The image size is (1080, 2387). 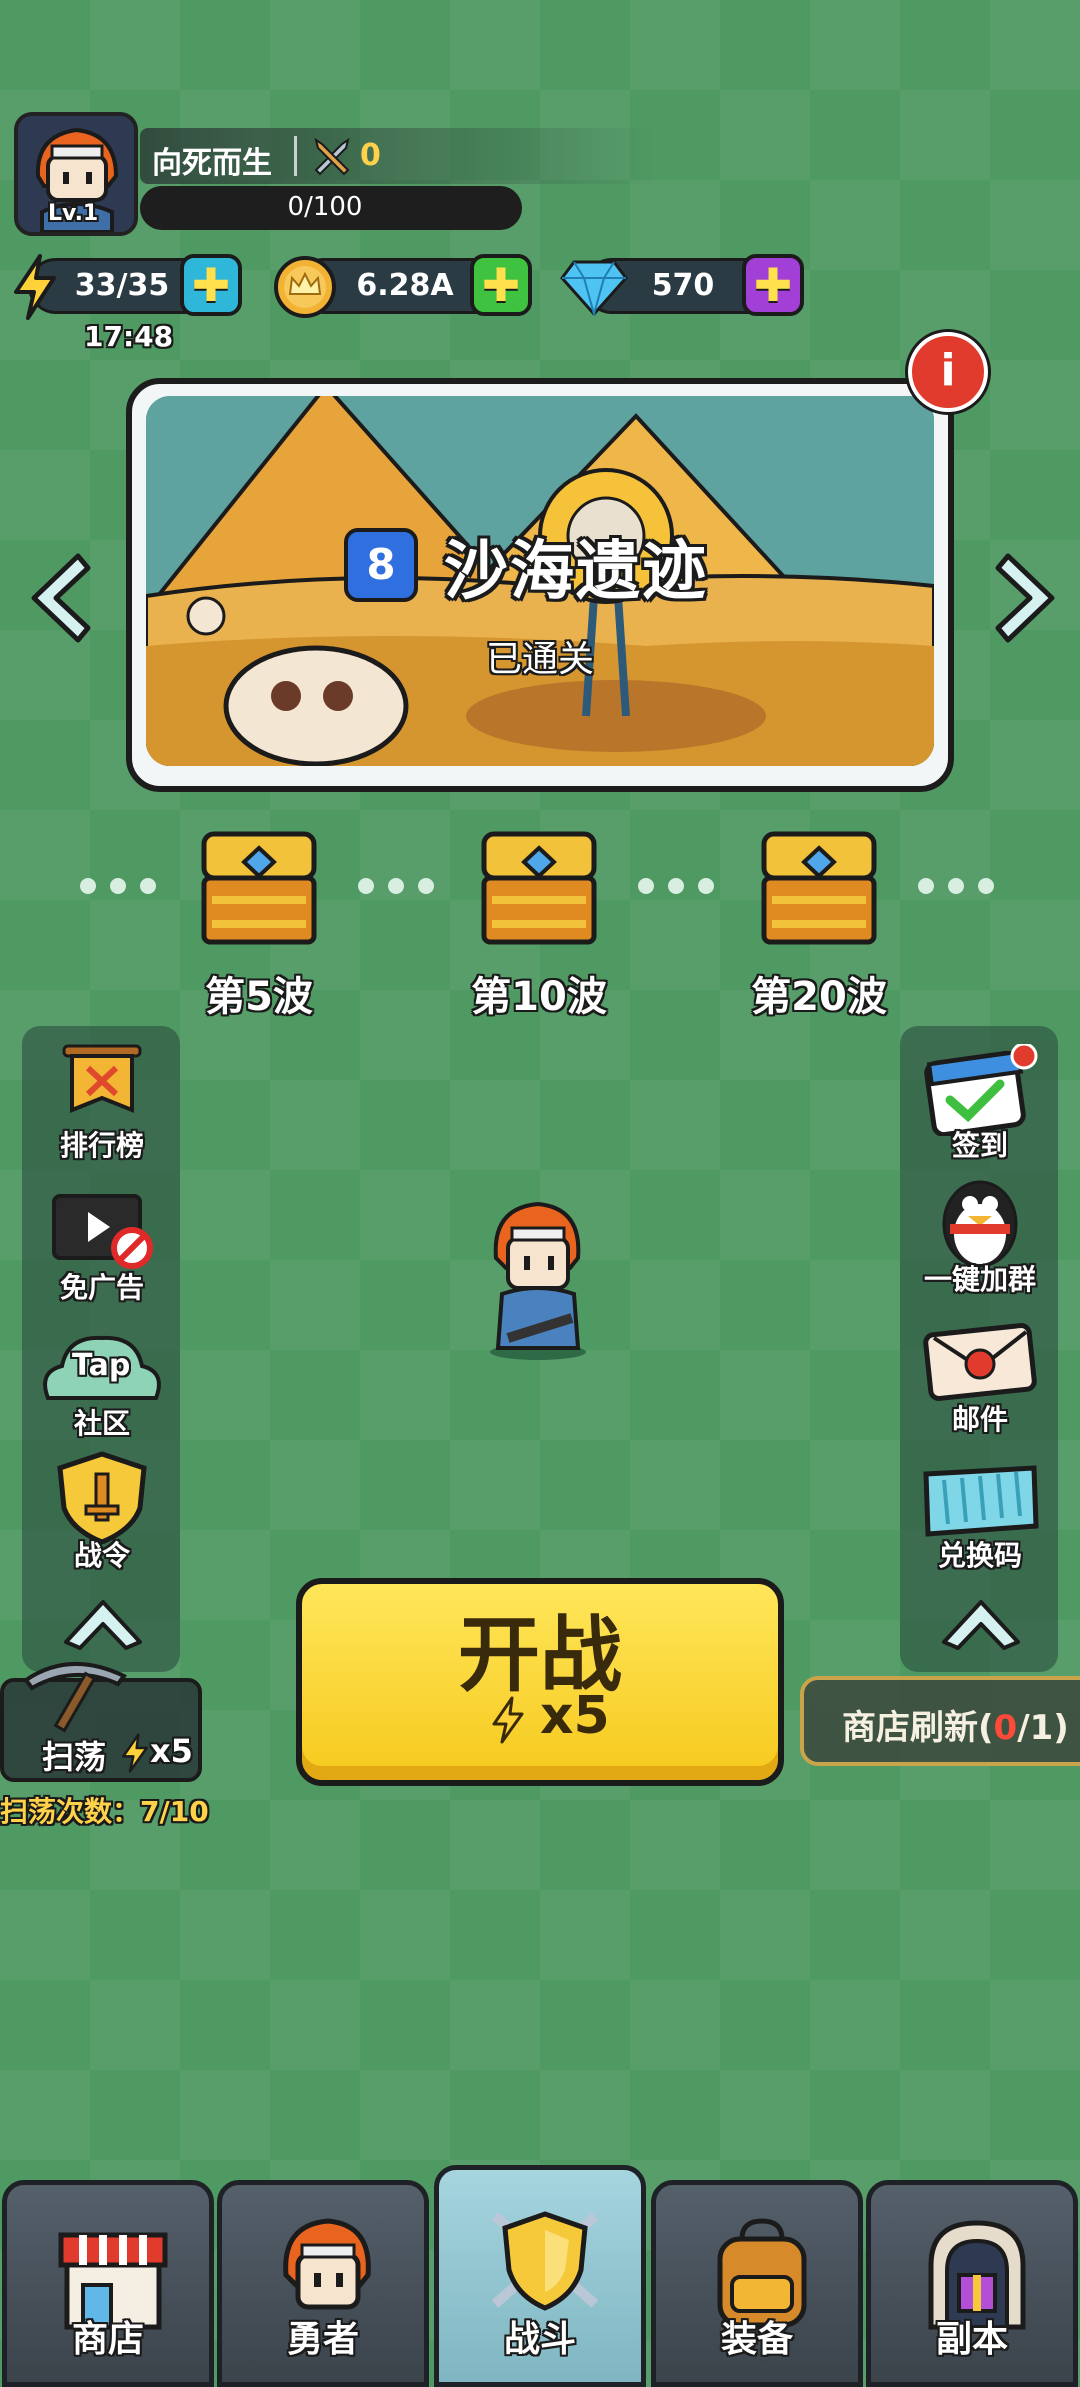 I want to click on crossed-swords-icon, so click(x=332, y=156).